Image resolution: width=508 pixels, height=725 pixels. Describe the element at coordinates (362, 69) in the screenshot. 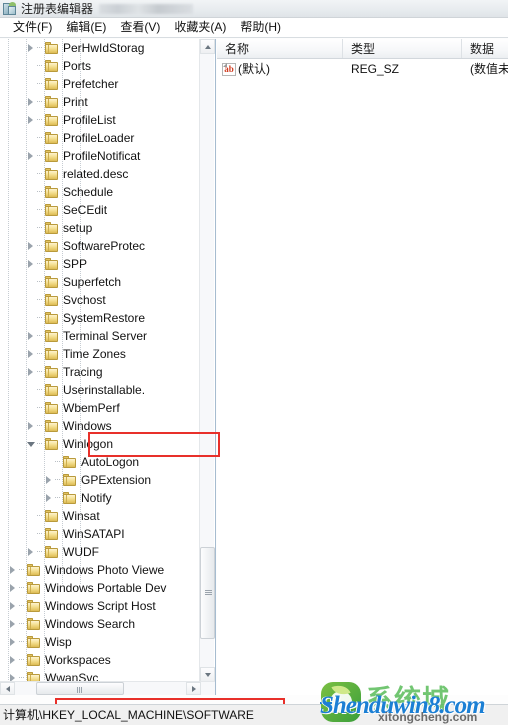

I see `table-row: ab (默认) REG_SZ (数值未` at that location.